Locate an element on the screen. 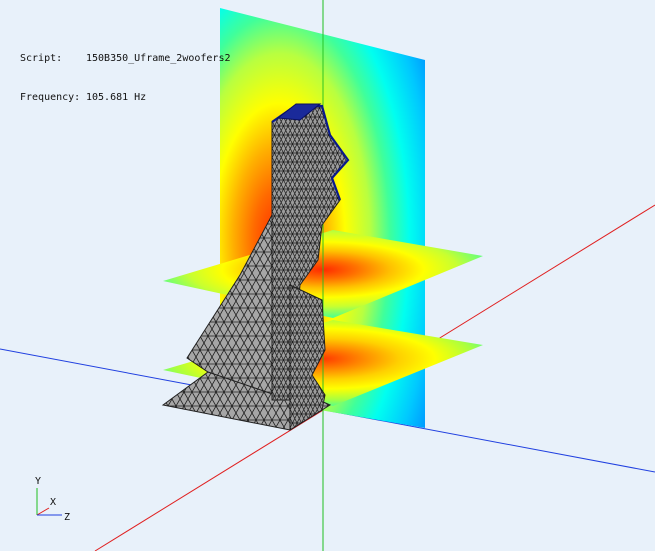 Image resolution: width=655 pixels, height=551 pixels. triad-x-label: X is located at coordinates (53, 502).